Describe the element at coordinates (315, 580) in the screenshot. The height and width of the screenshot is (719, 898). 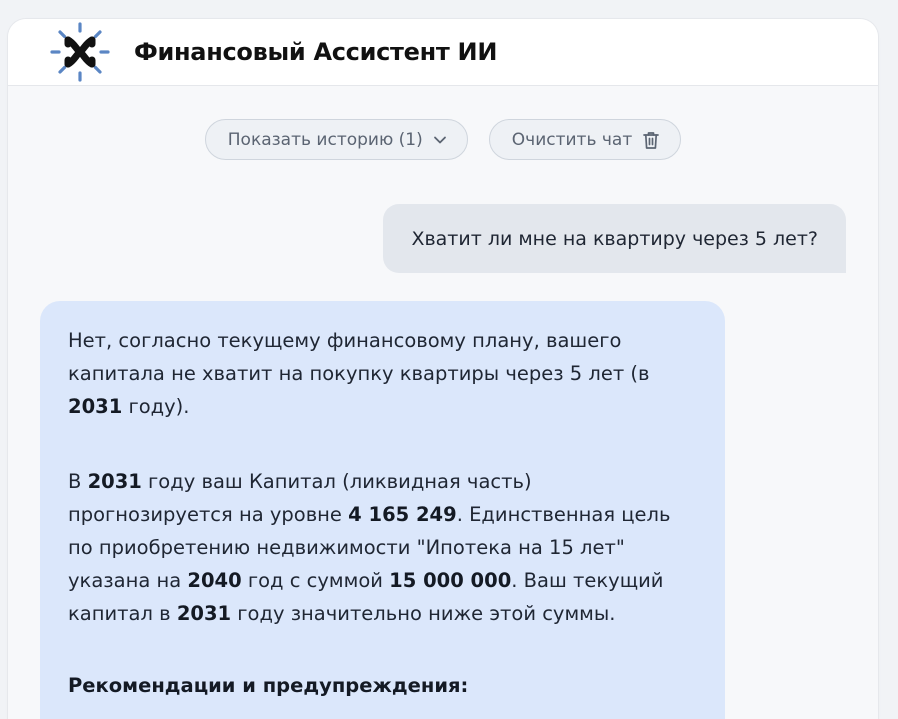
I see `text-span: год с суммой` at that location.